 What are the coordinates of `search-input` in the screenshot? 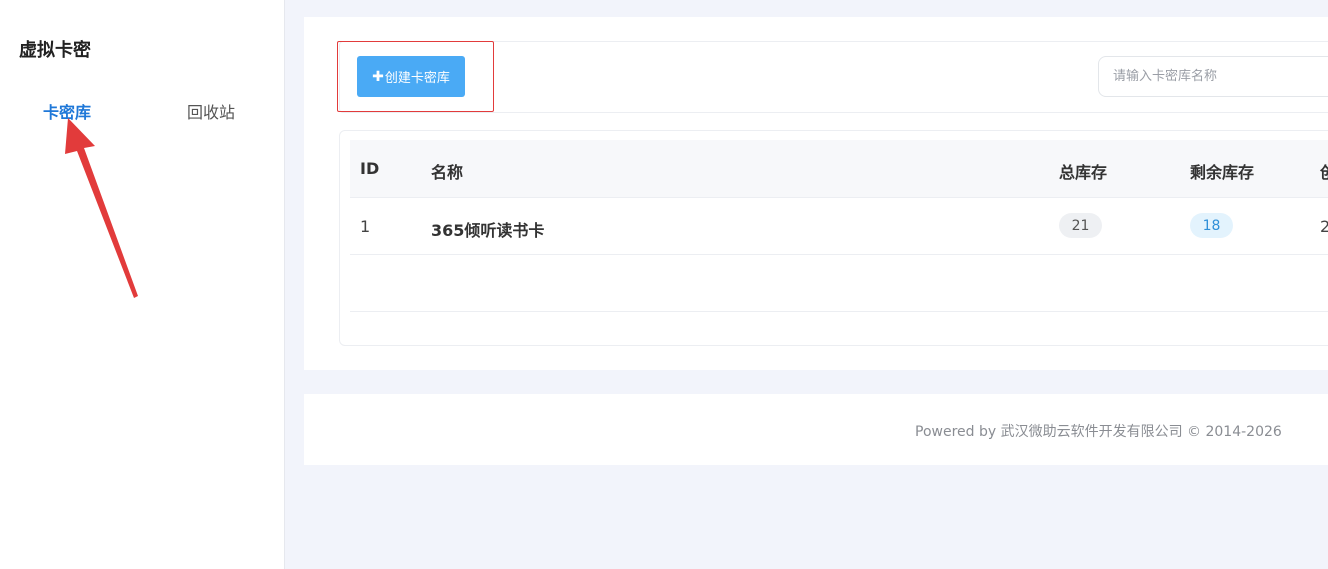 It's located at (1213, 76).